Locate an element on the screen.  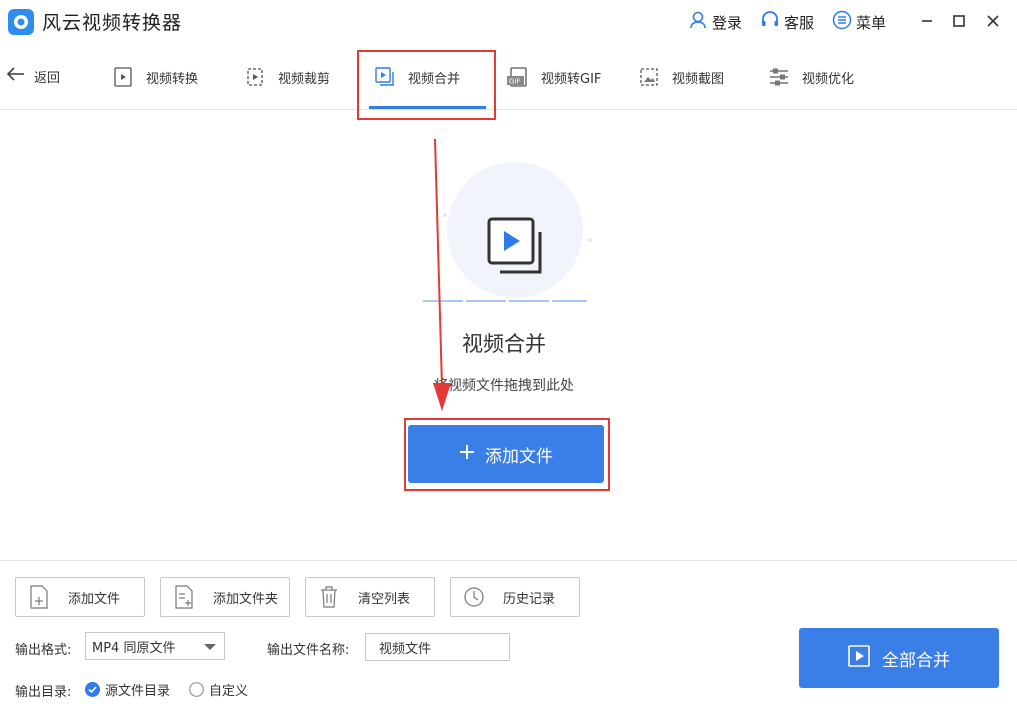
tab-video-optimize: 视频优化 is located at coordinates (810, 77).